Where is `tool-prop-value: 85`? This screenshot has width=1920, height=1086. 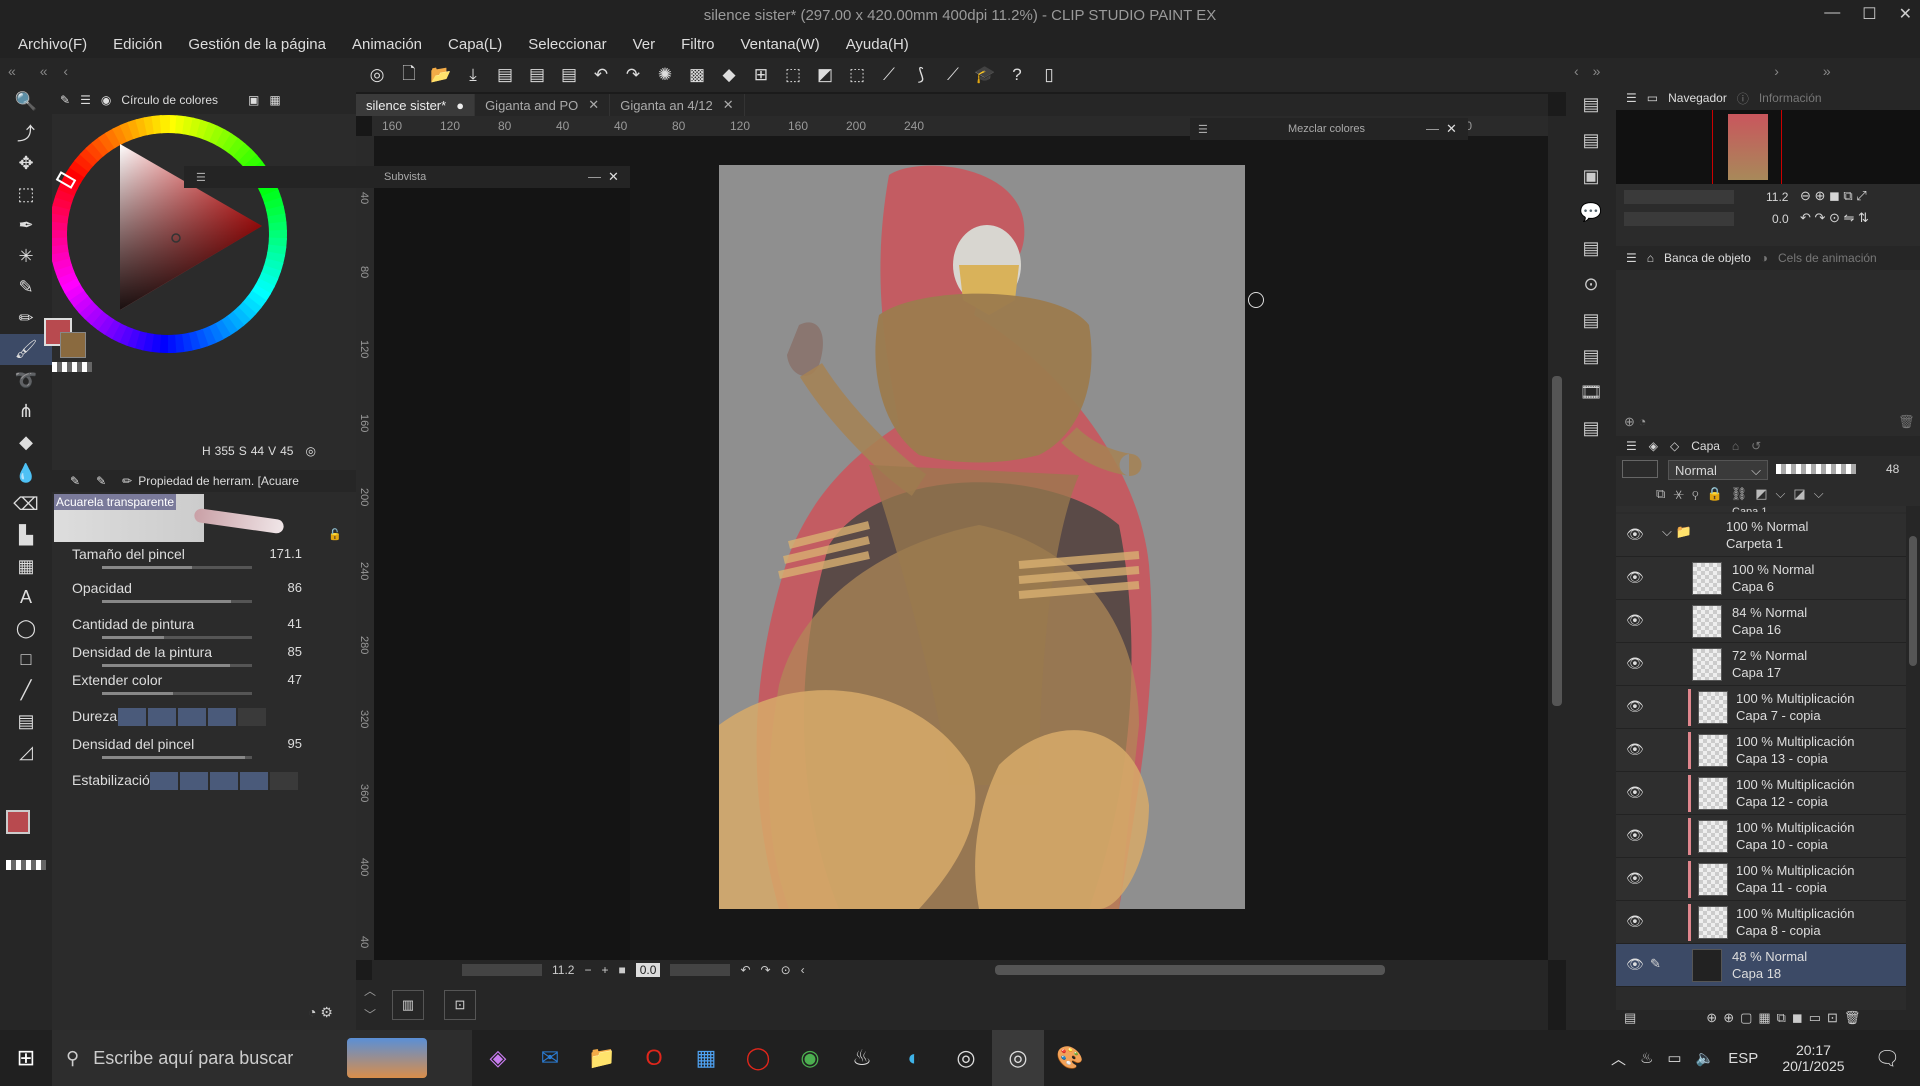
tool-prop-value: 85 is located at coordinates (295, 651).